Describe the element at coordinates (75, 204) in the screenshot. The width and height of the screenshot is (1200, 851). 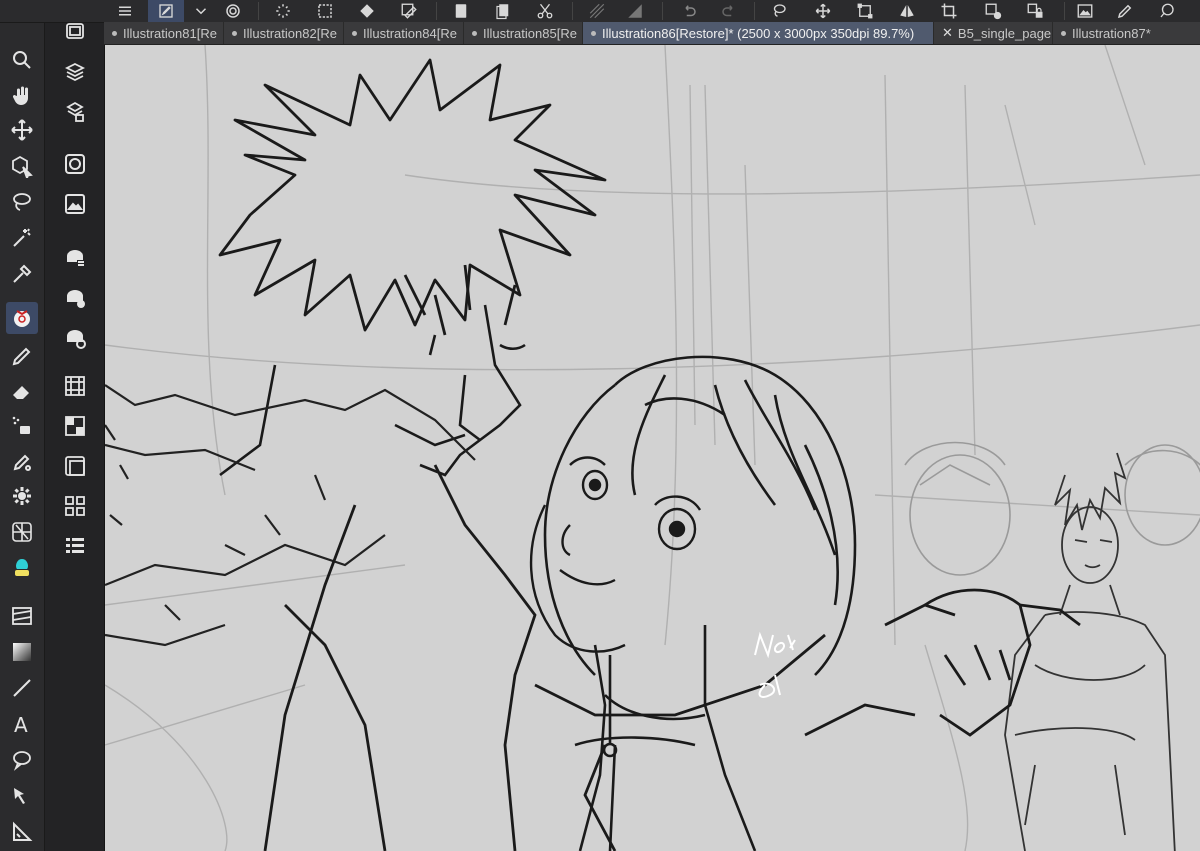
I see `navigator-icon` at that location.